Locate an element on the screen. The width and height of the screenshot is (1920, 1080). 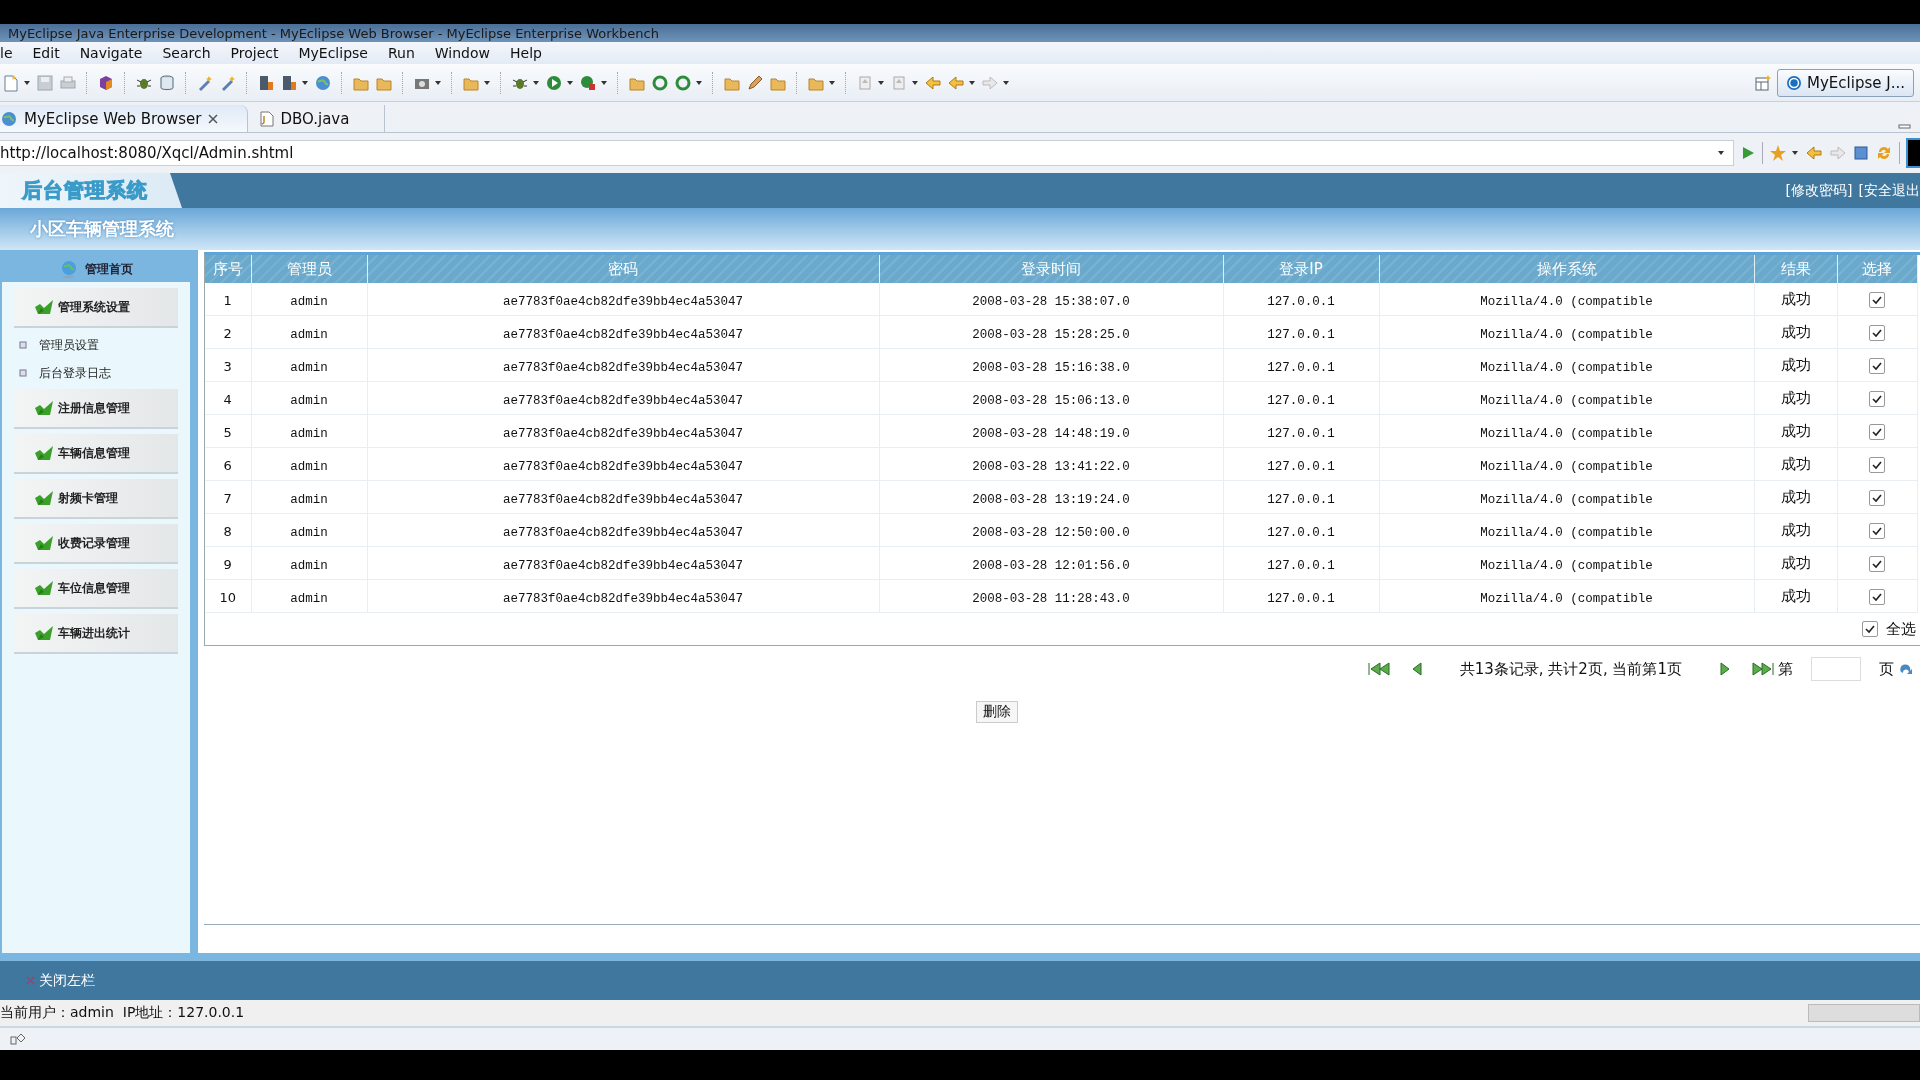
go-icon is located at coordinates (1748, 153).